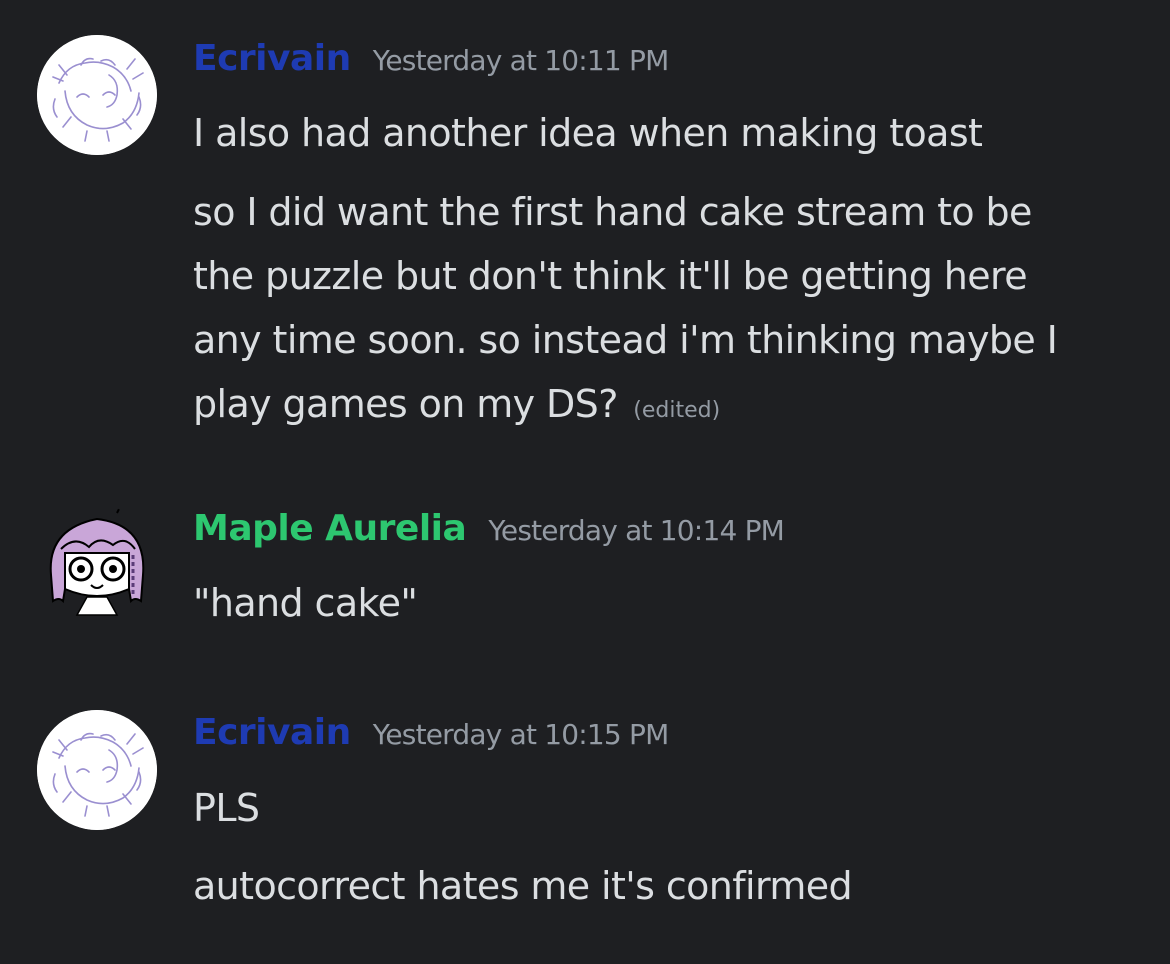 The image size is (1170, 964). I want to click on message-text: "hand cake", so click(305, 603).